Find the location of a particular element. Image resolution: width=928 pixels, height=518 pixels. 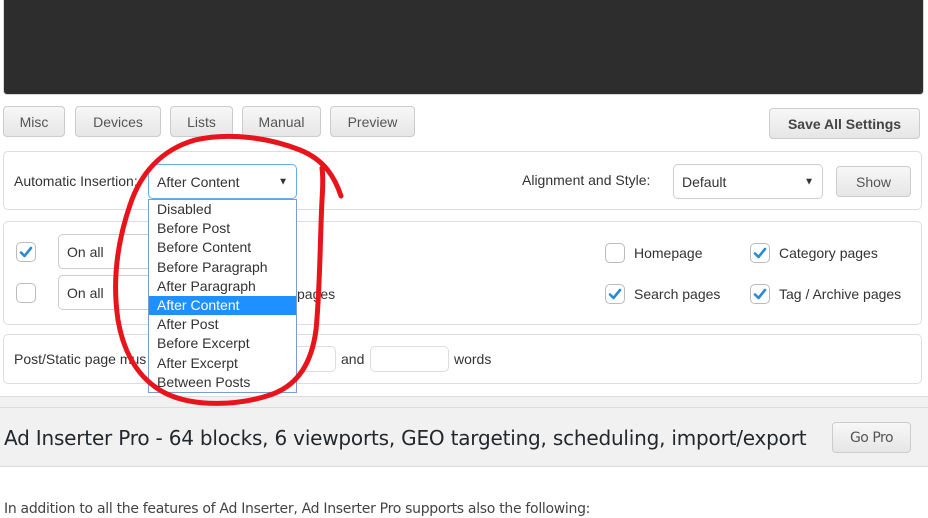

save-all-settings-label: Save All Settings is located at coordinates (844, 123).